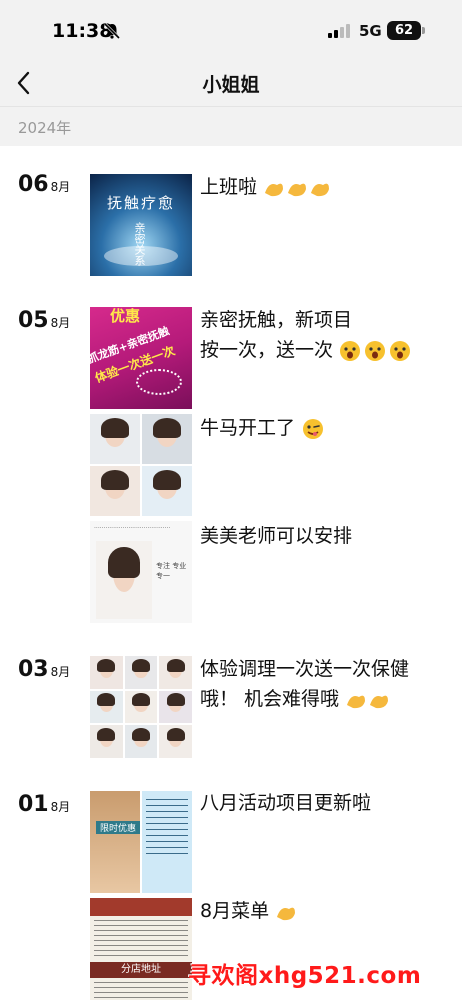  I want to click on post-image: 优惠 抓龙筋+亲密抚触 体验一次送一次, so click(141, 358).